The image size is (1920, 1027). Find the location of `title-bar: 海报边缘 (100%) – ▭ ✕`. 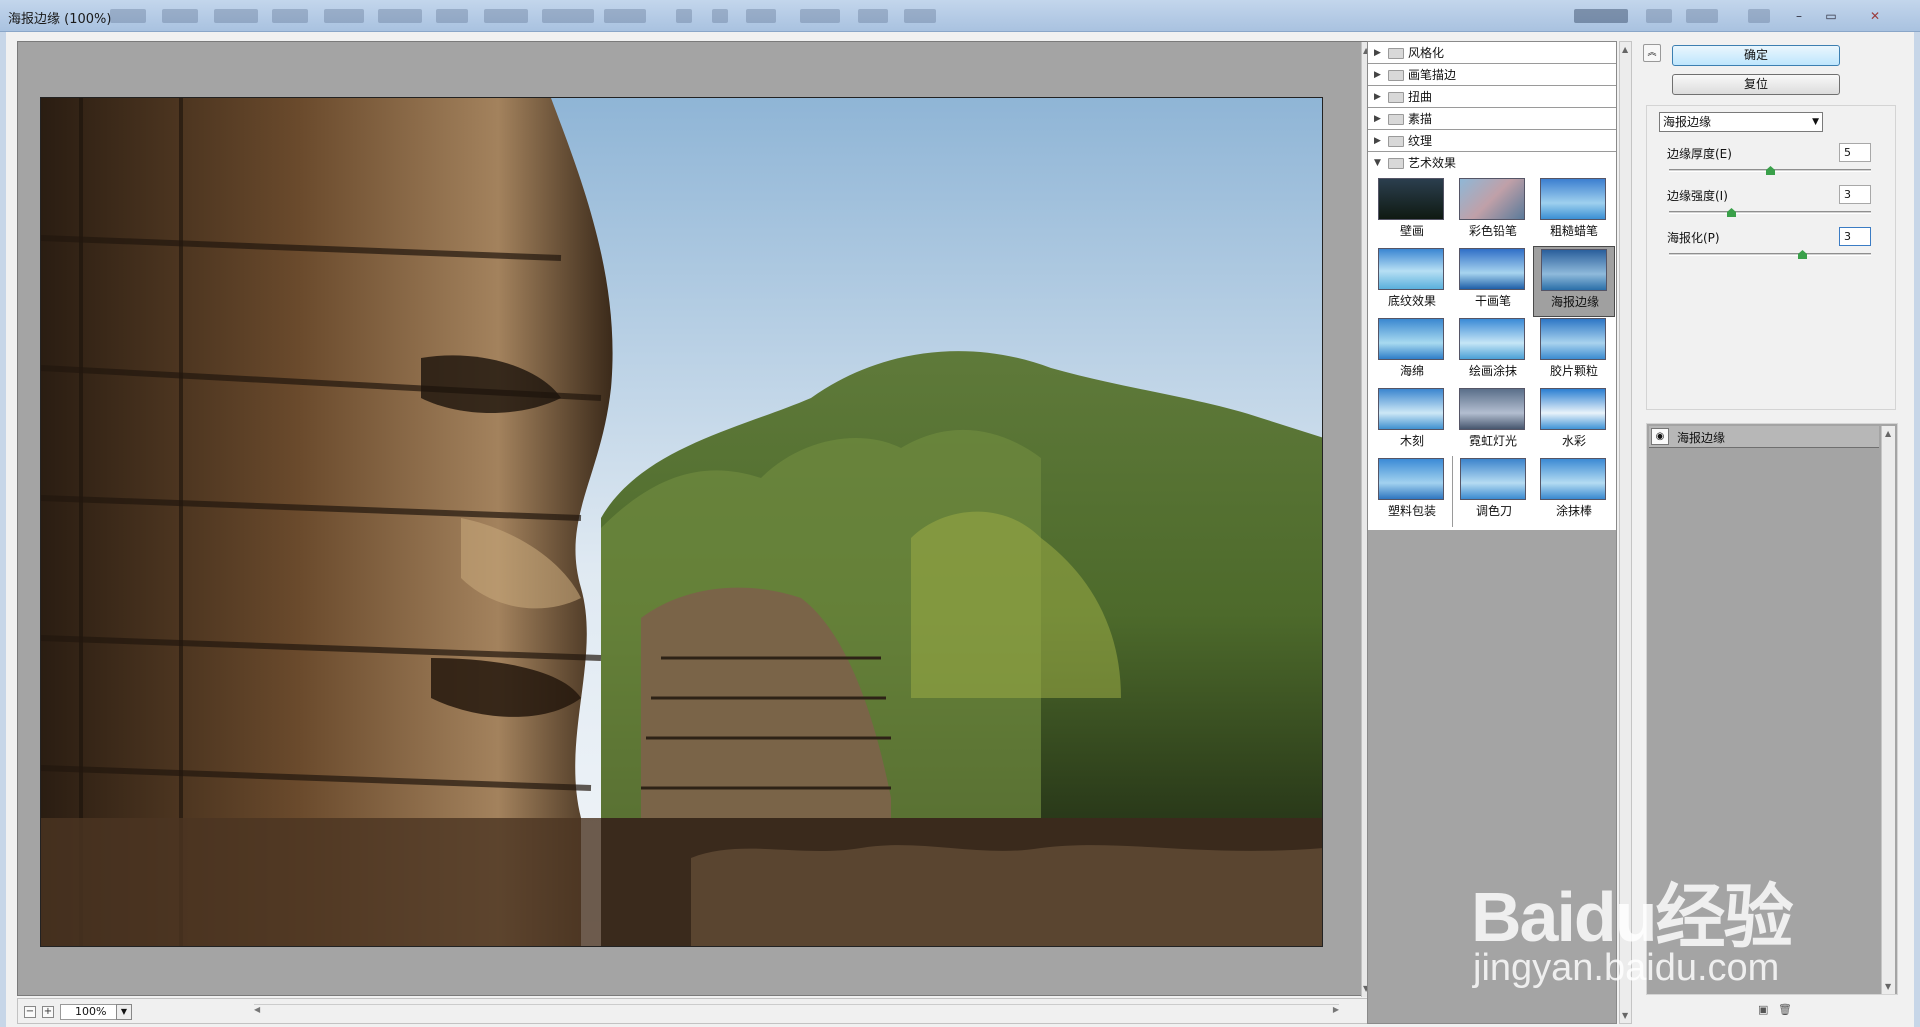

title-bar: 海报边缘 (100%) – ▭ ✕ is located at coordinates (960, 16).